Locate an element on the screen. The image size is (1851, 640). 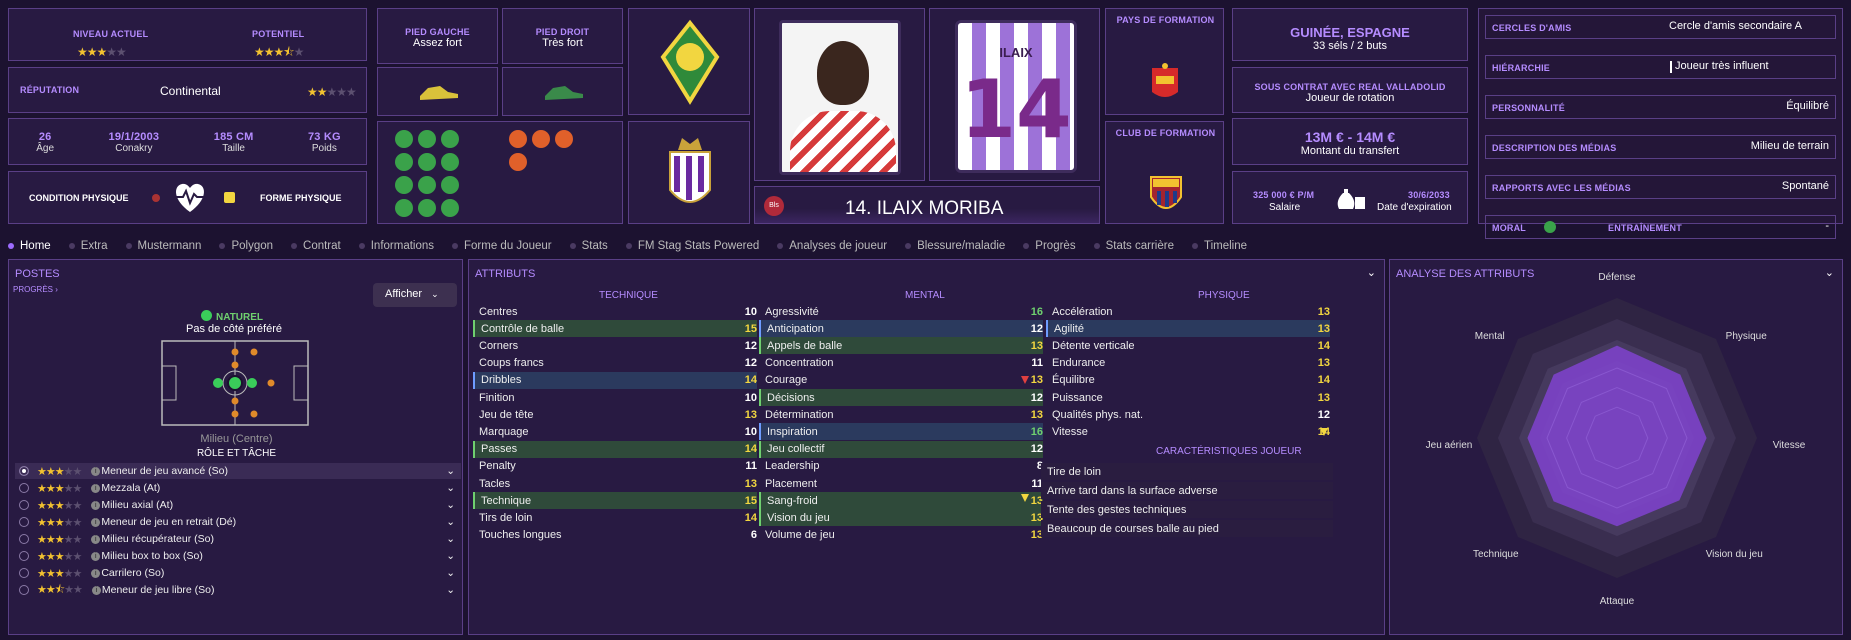
attribute-row: Tacles 13 is located at coordinates (615, 483).